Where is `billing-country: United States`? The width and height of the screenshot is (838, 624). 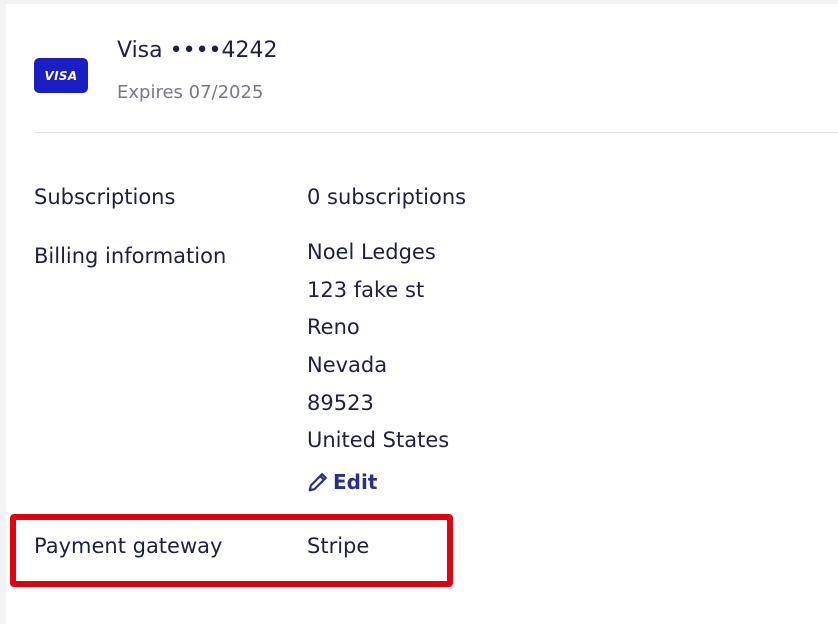 billing-country: United States is located at coordinates (378, 440).